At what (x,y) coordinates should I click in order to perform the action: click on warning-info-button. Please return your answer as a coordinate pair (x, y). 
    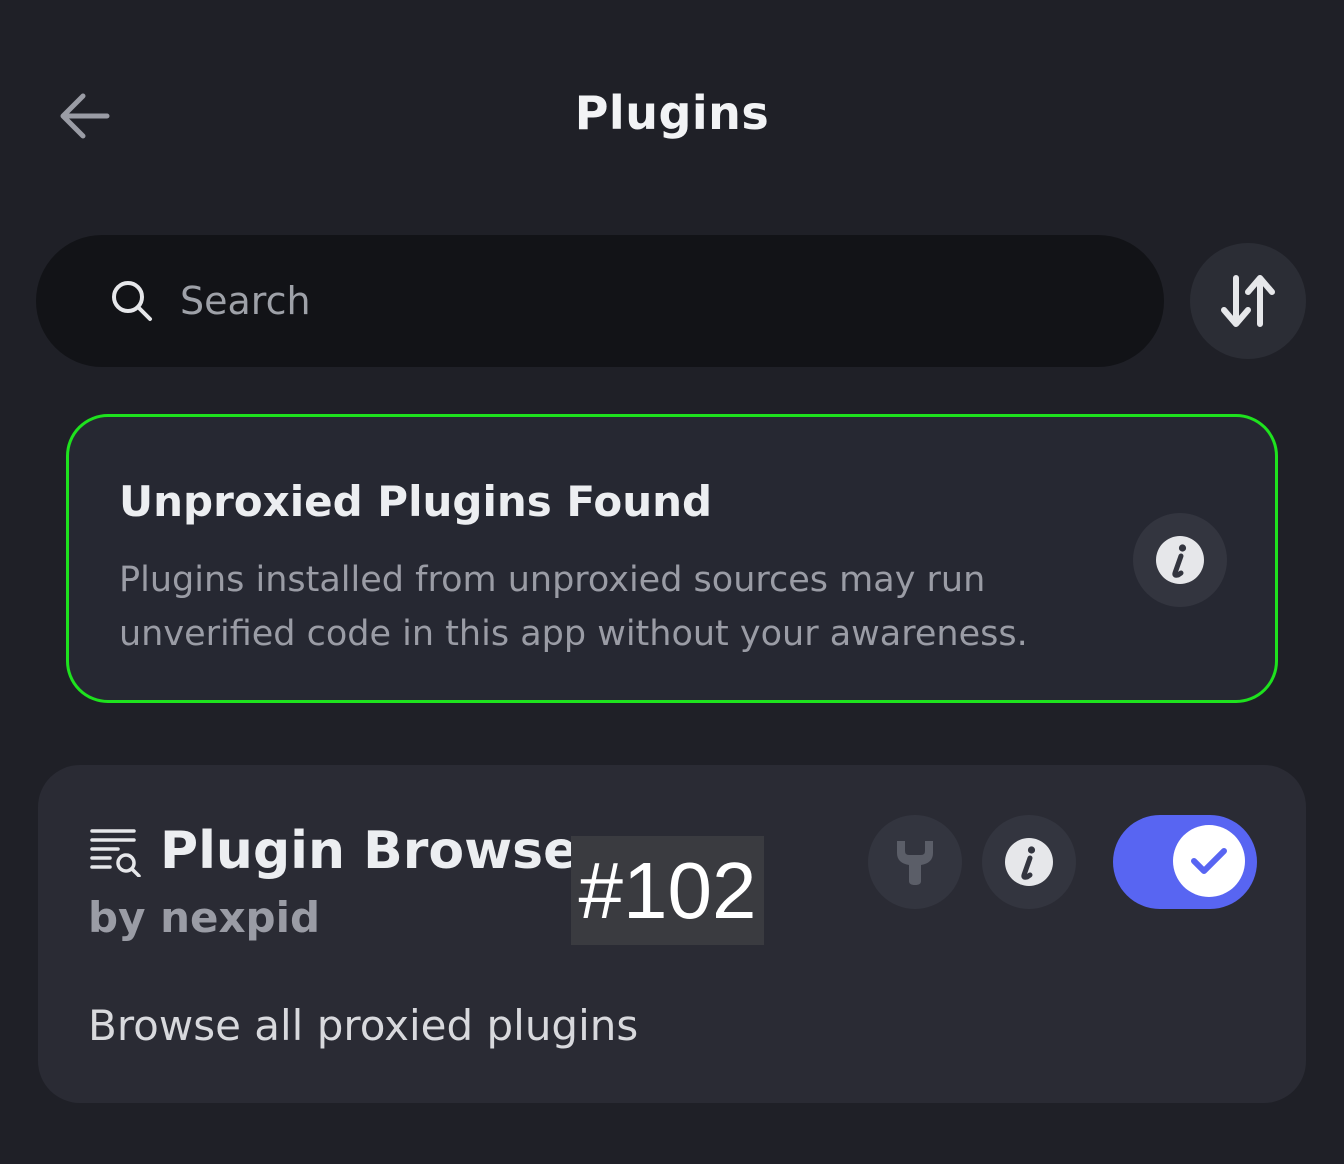
    Looking at the image, I should click on (1180, 560).